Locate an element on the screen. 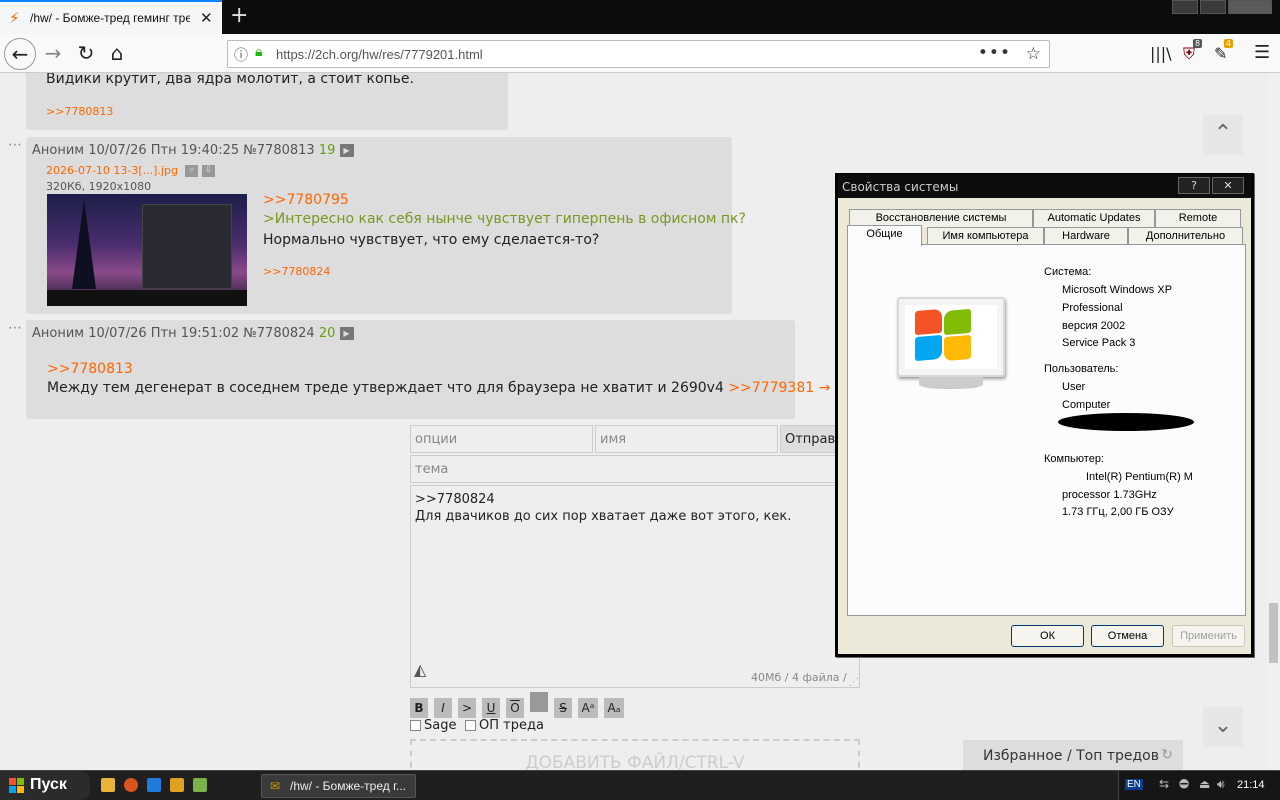 Image resolution: width=1280 pixels, height=800 pixels. home-button: ⌂ is located at coordinates (117, 54).